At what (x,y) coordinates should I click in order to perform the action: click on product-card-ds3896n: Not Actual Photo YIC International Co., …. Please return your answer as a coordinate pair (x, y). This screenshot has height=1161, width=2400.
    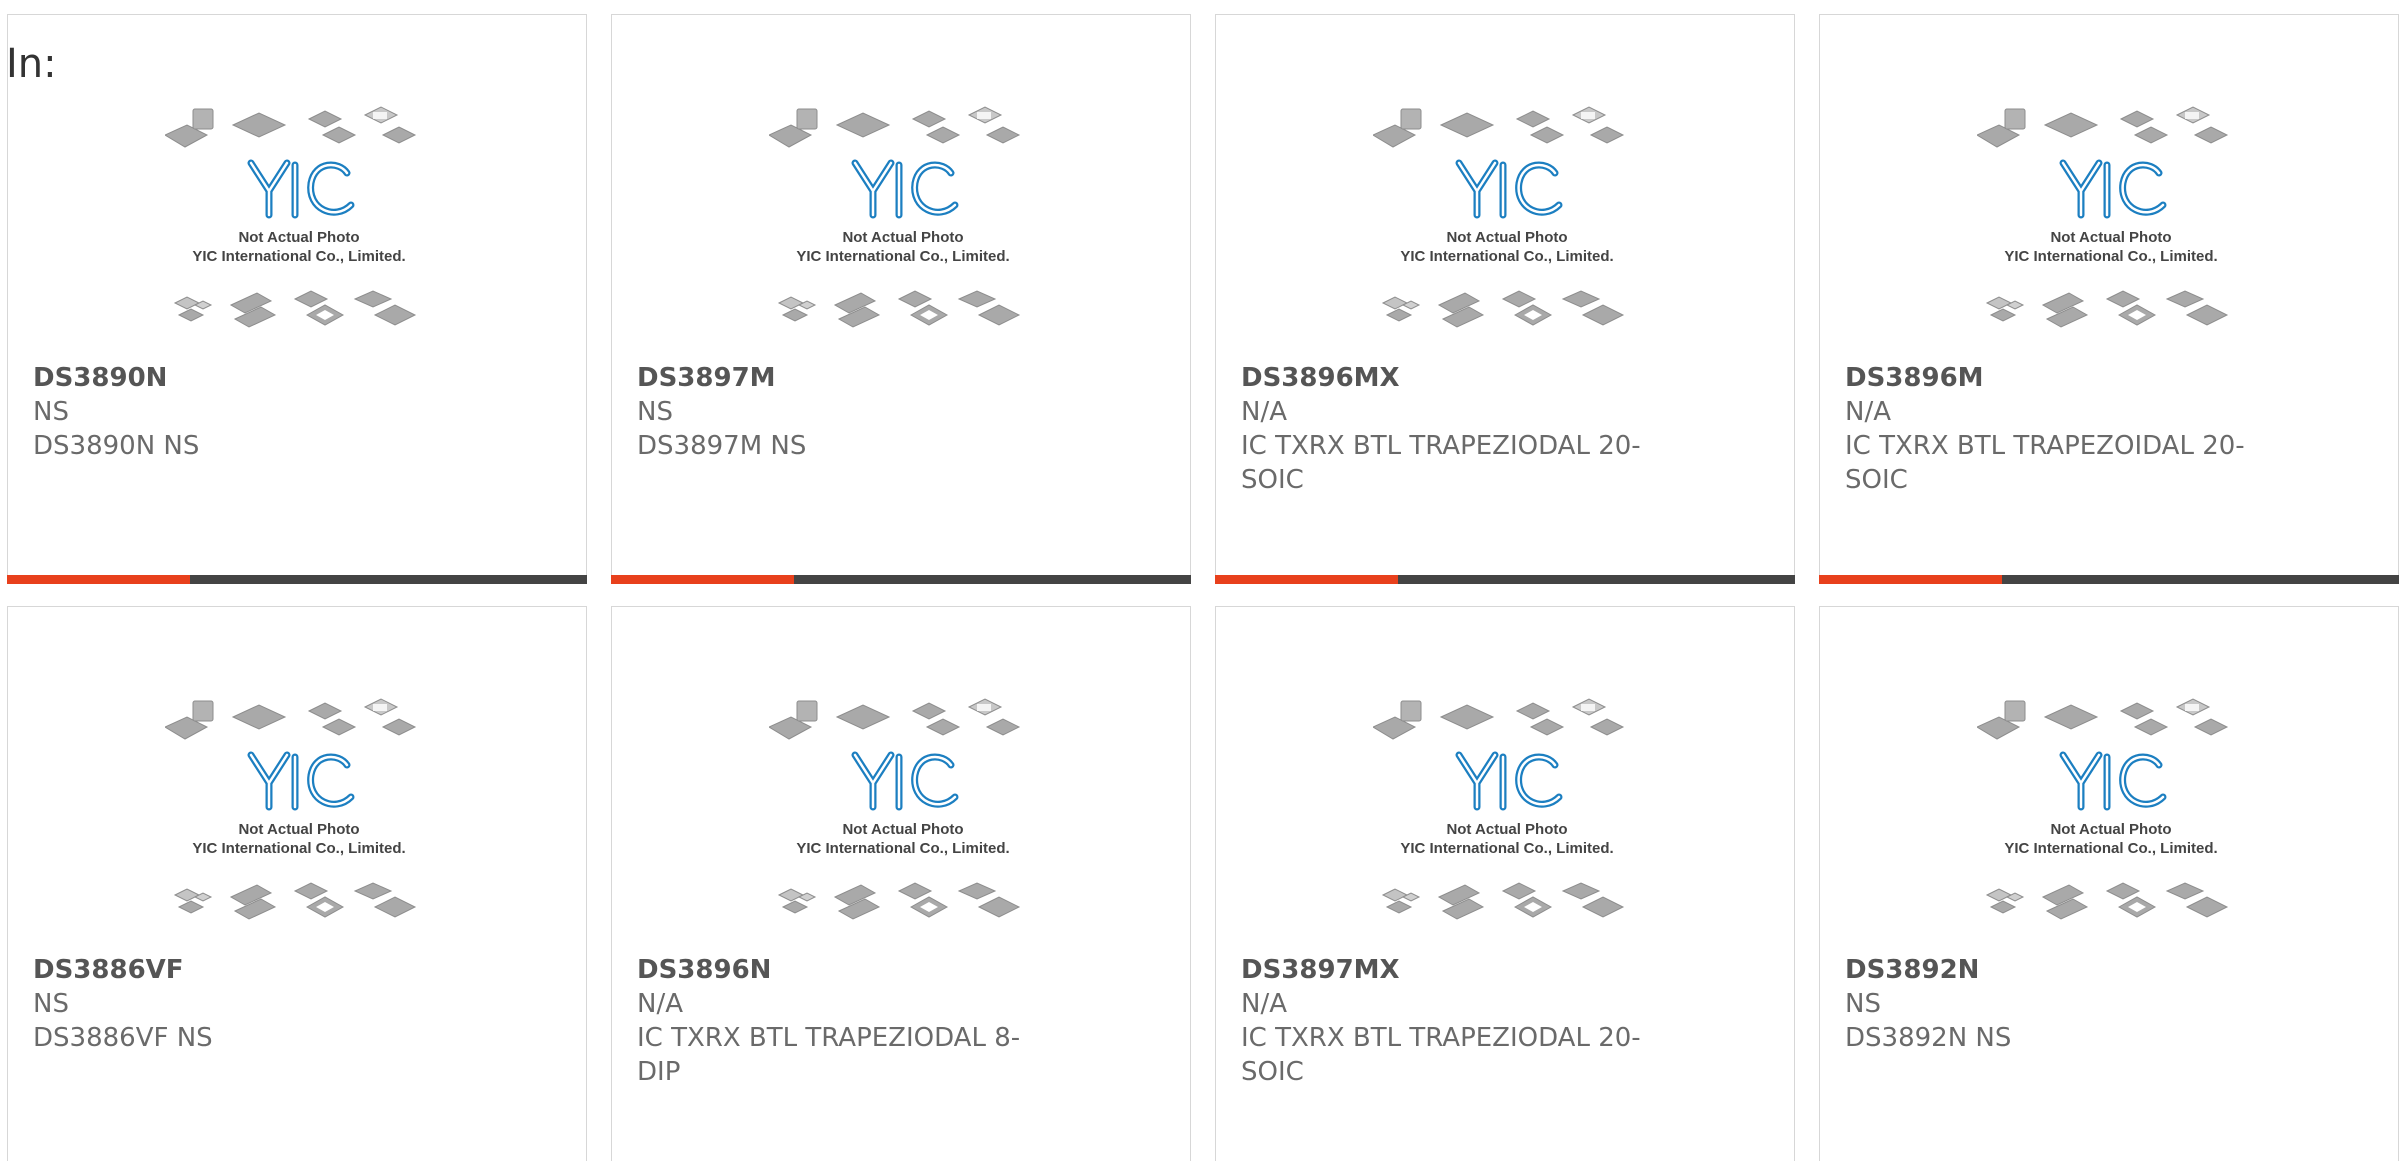
    Looking at the image, I should click on (901, 883).